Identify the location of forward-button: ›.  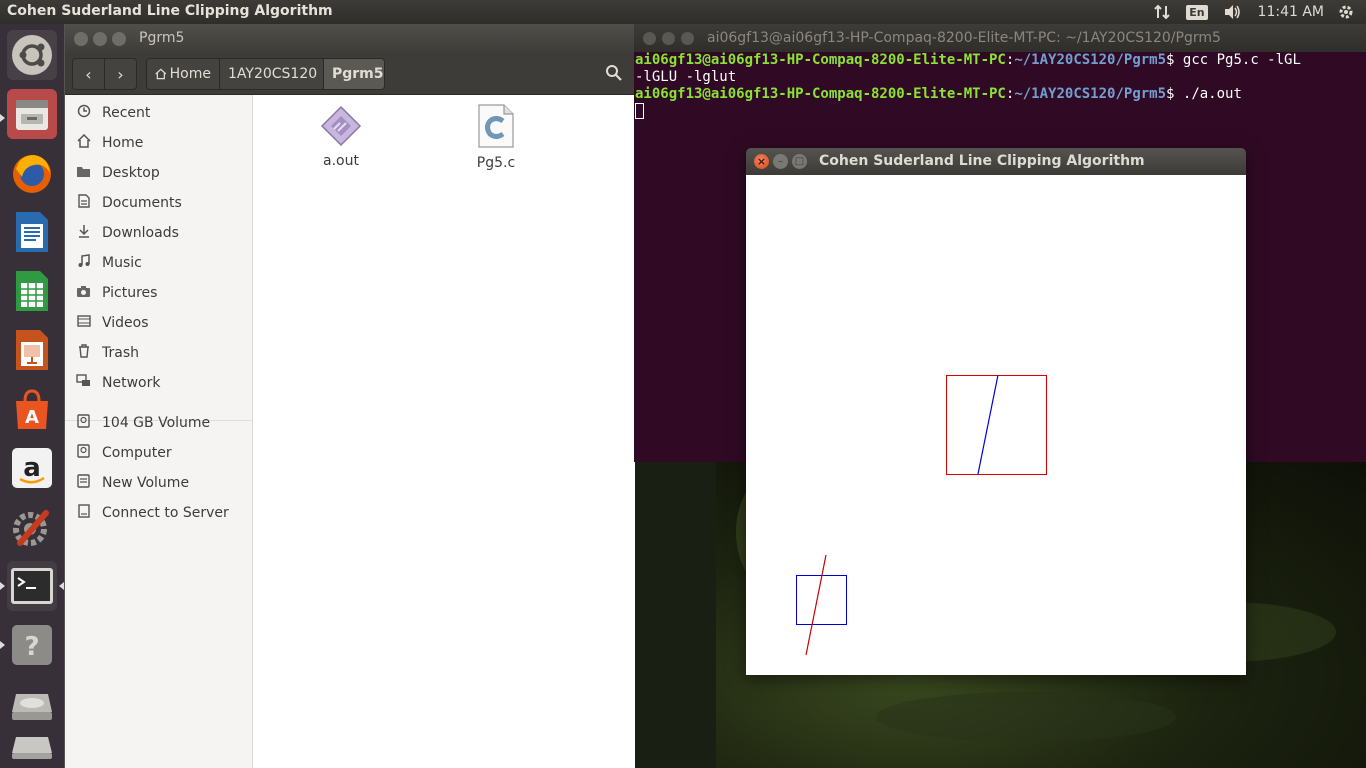
(120, 74).